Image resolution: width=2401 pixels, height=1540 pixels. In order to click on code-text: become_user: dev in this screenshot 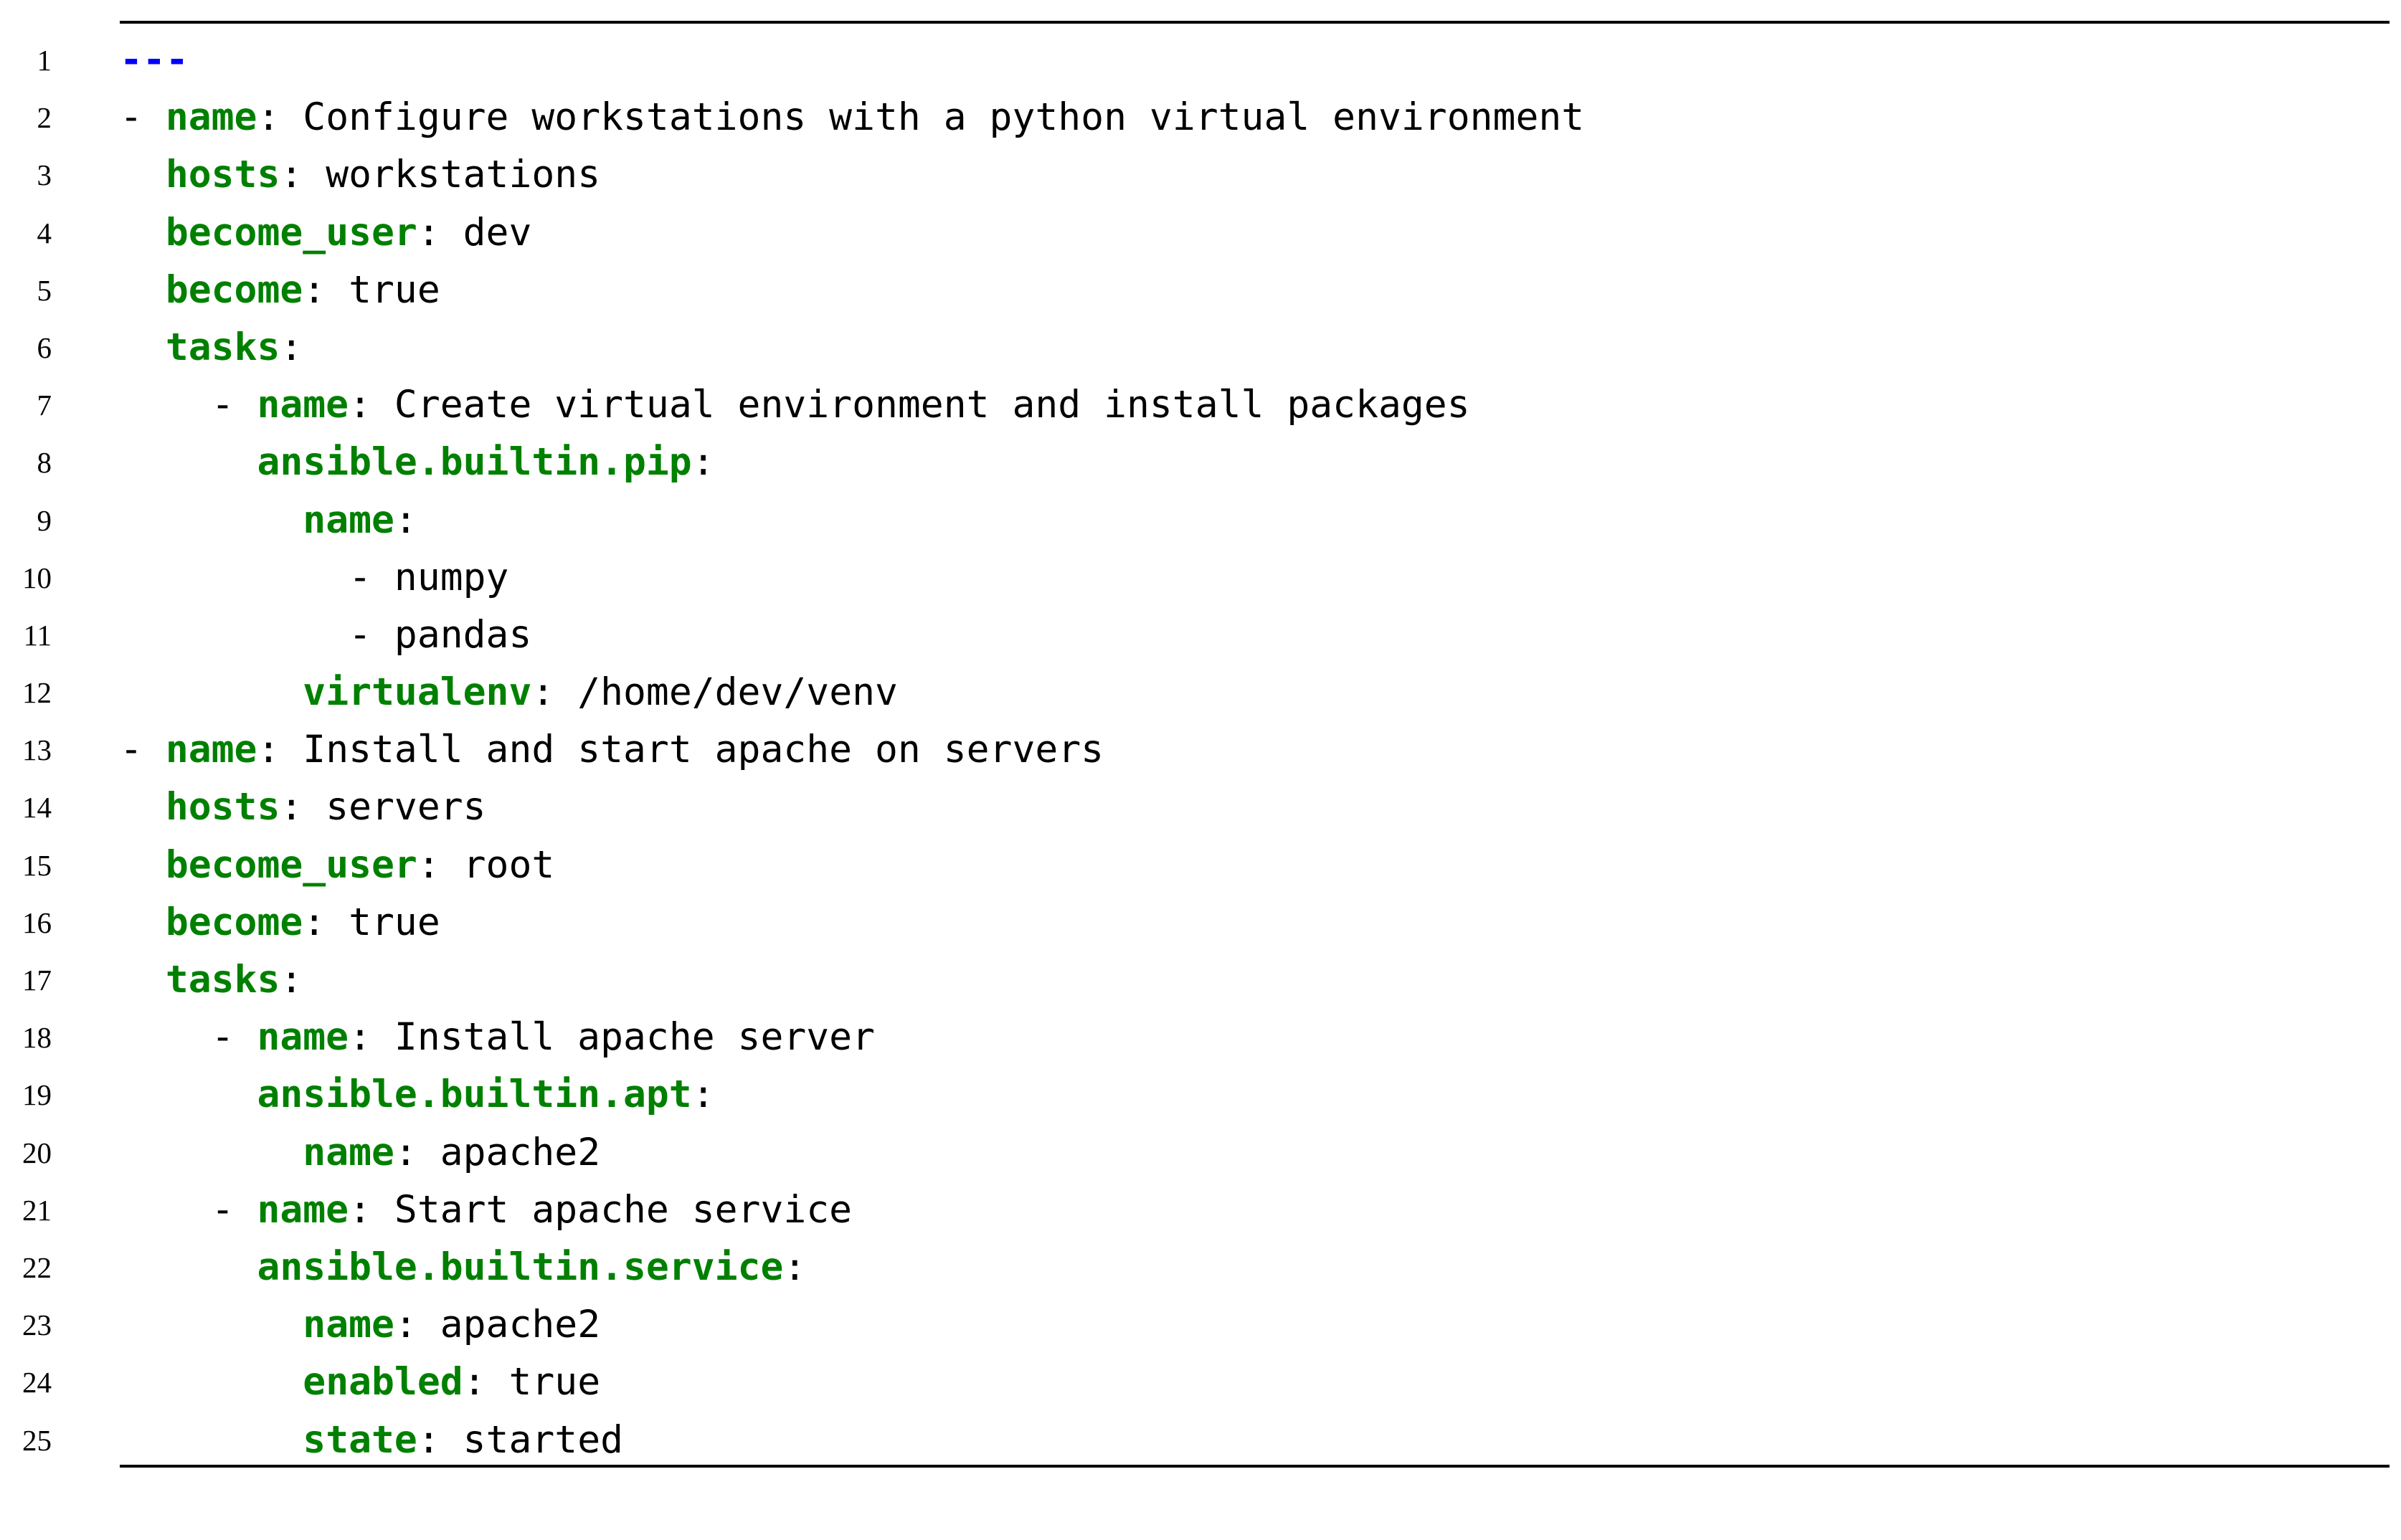, I will do `click(326, 233)`.